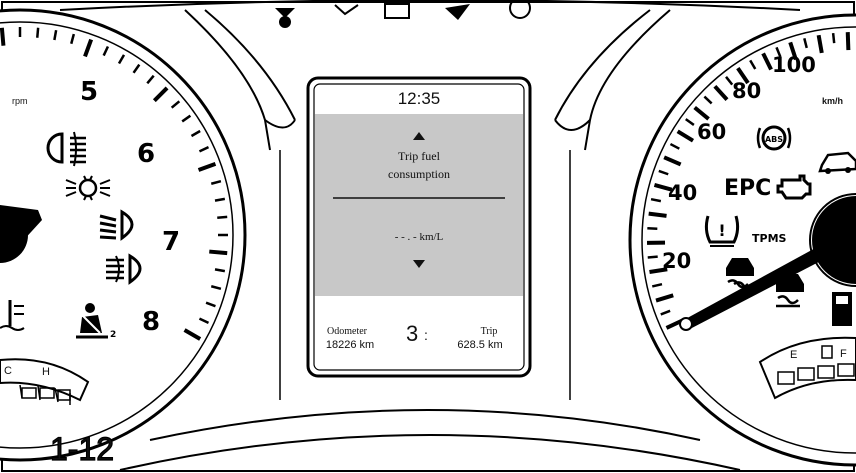 Image resolution: width=856 pixels, height=473 pixels. What do you see at coordinates (419, 205) in the screenshot?
I see `menu-panel` at bounding box center [419, 205].